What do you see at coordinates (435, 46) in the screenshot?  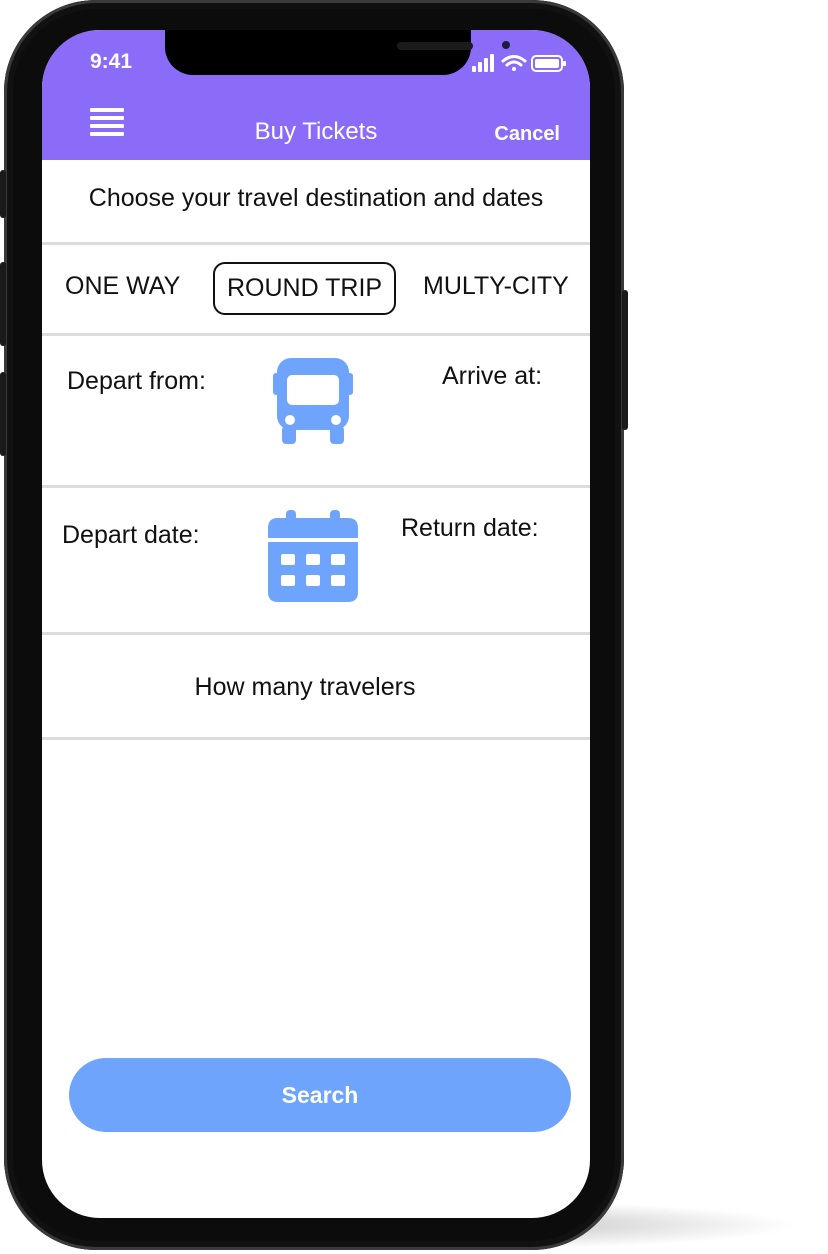 I see `earpiece-speaker` at bounding box center [435, 46].